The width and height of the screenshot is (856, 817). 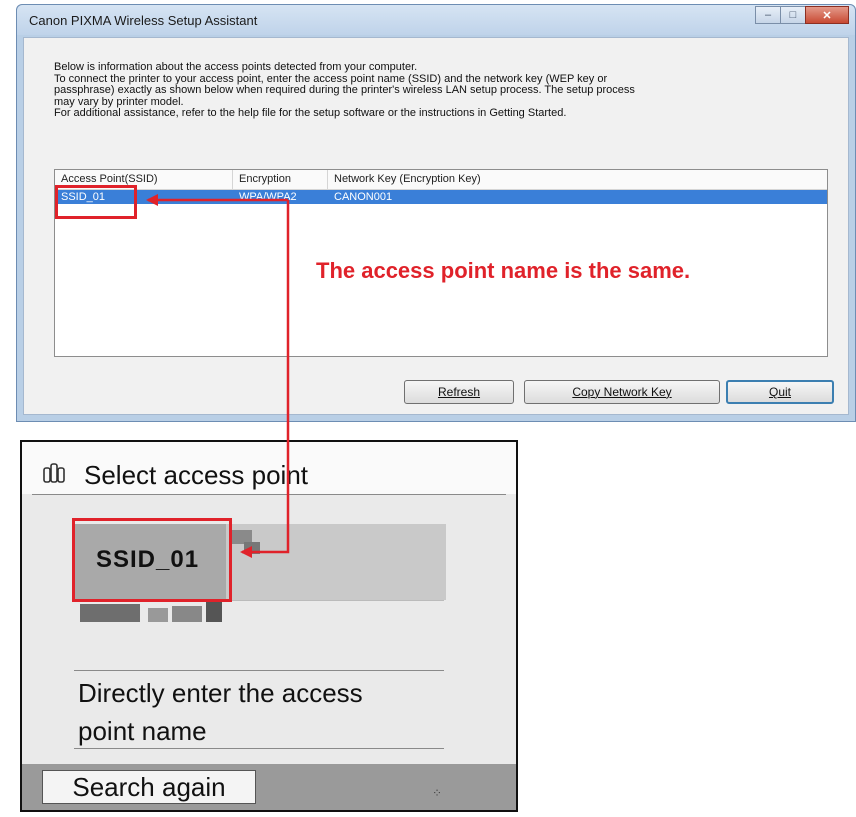 I want to click on connector-line, so click(x=265, y=379).